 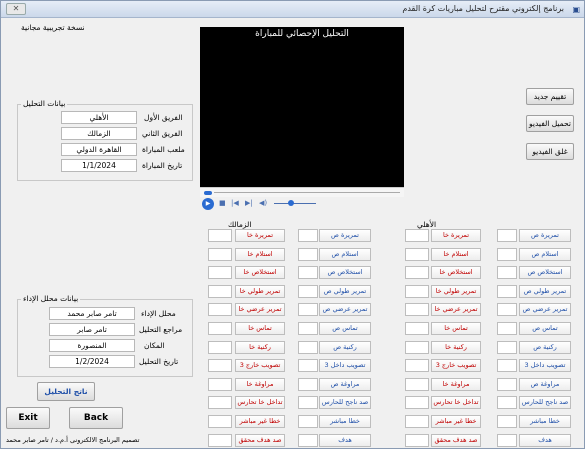 I want to click on close-video-button: غلق الفيديو, so click(x=550, y=151).